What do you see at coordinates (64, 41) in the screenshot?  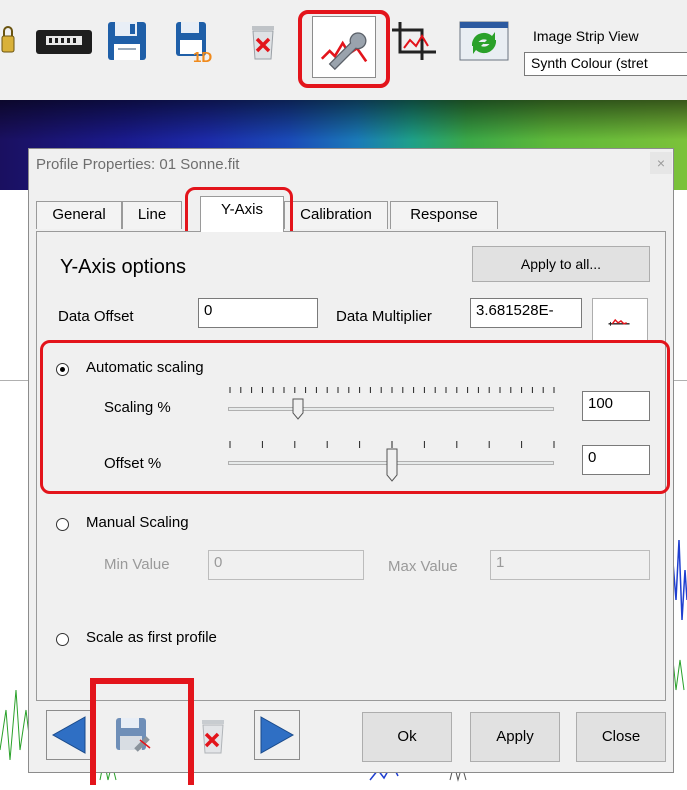 I see `camera-icon` at bounding box center [64, 41].